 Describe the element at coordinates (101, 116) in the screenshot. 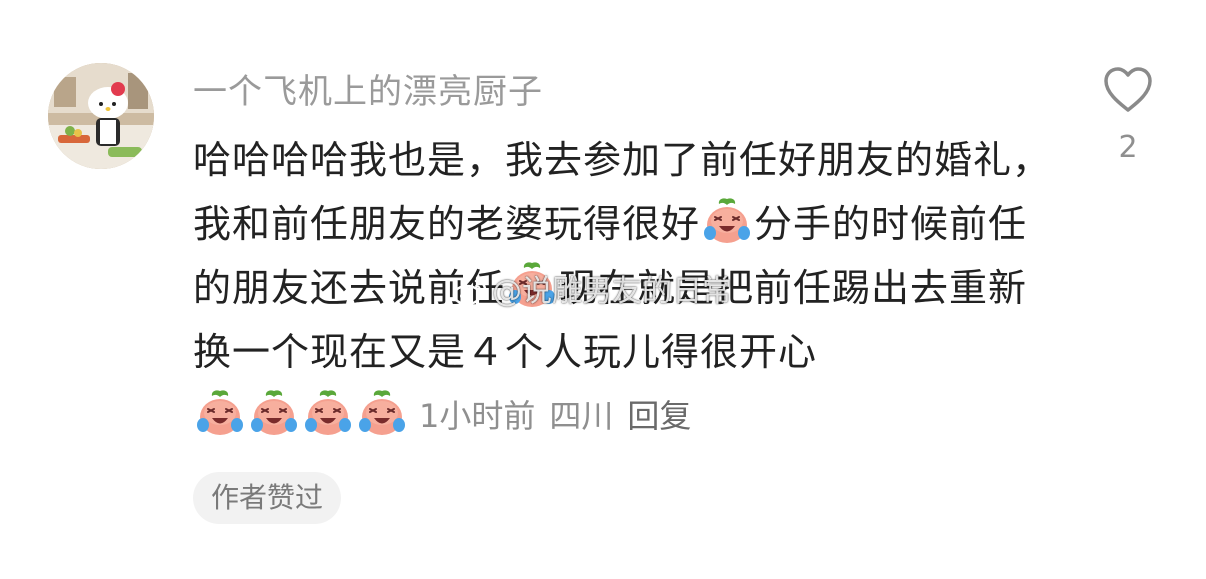

I see `avatar` at that location.